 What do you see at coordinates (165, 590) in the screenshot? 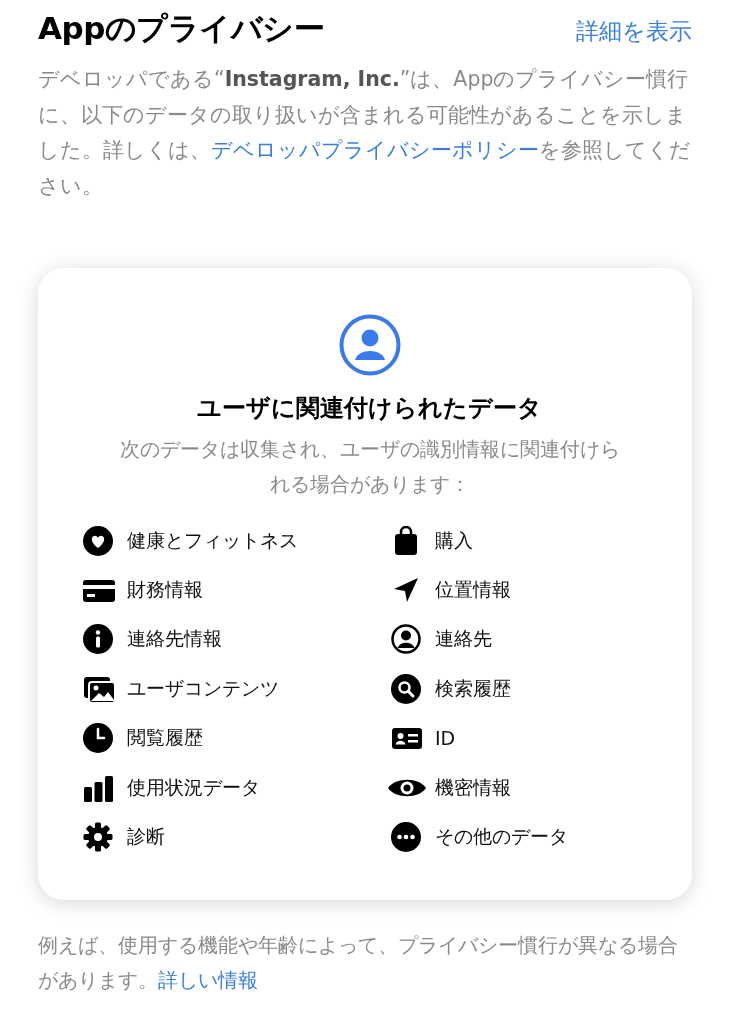
I see `data-type-label: 財務情報` at bounding box center [165, 590].